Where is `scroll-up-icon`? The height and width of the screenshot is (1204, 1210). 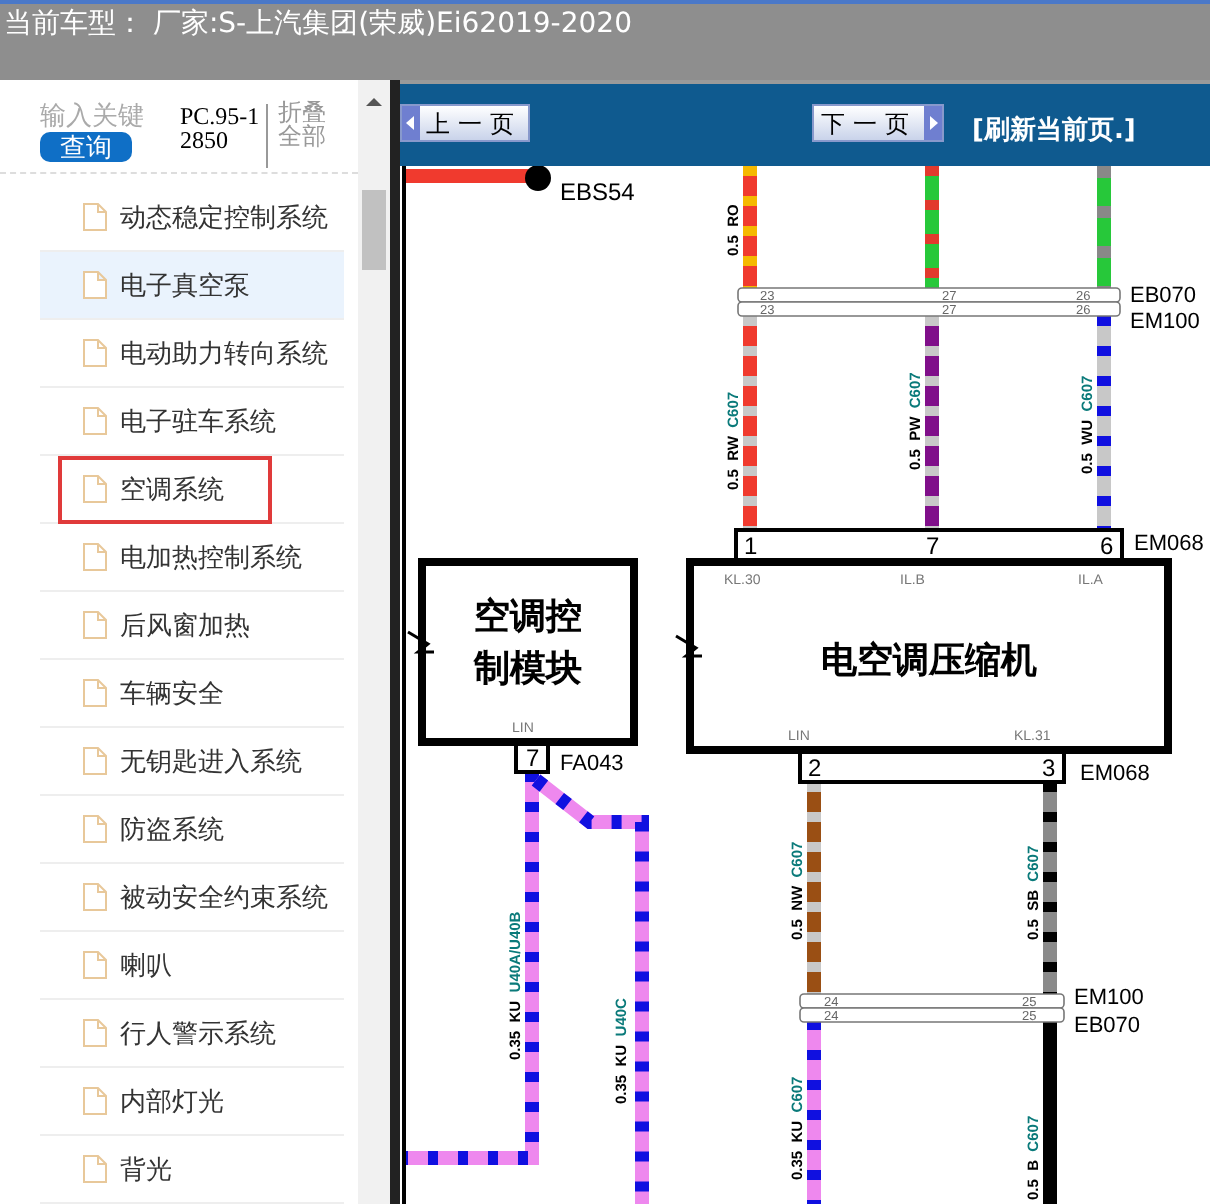
scroll-up-icon is located at coordinates (374, 102).